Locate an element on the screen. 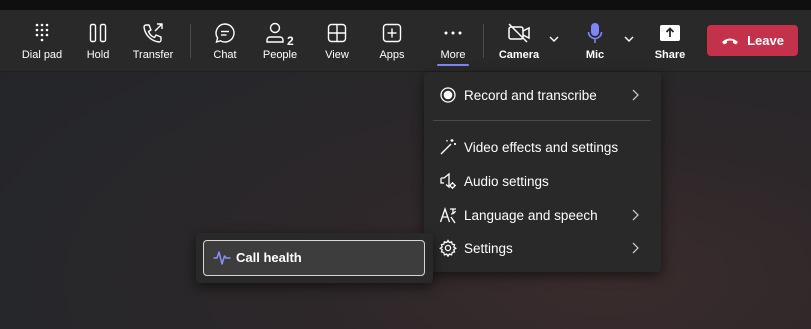  gear-icon is located at coordinates (448, 248).